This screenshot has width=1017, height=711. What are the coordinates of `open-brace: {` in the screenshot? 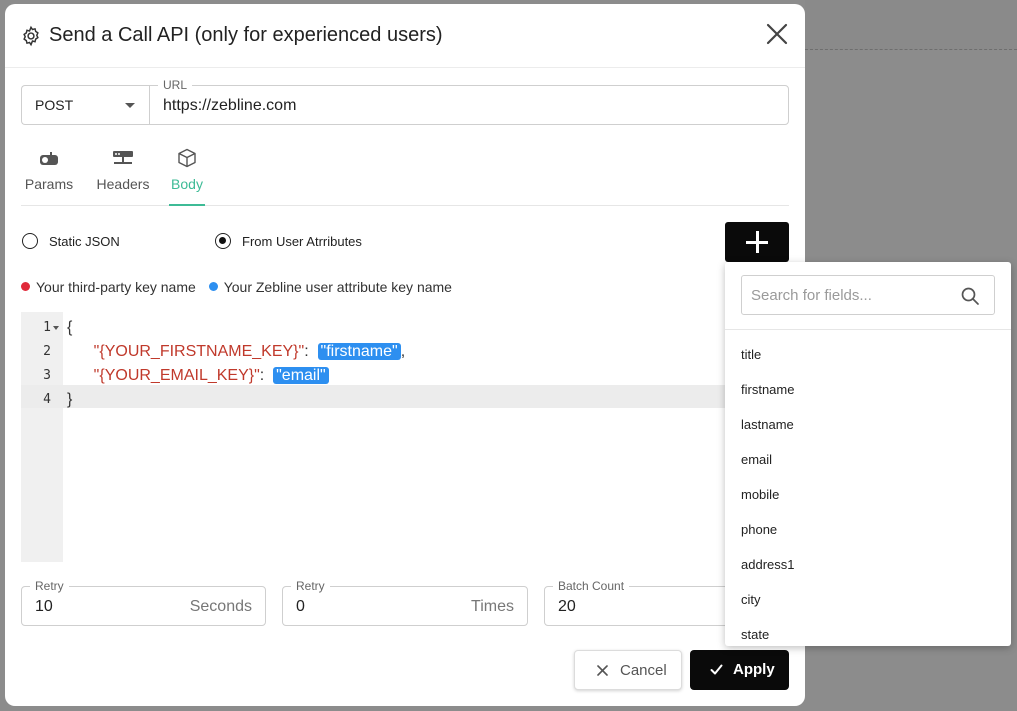 It's located at (70, 327).